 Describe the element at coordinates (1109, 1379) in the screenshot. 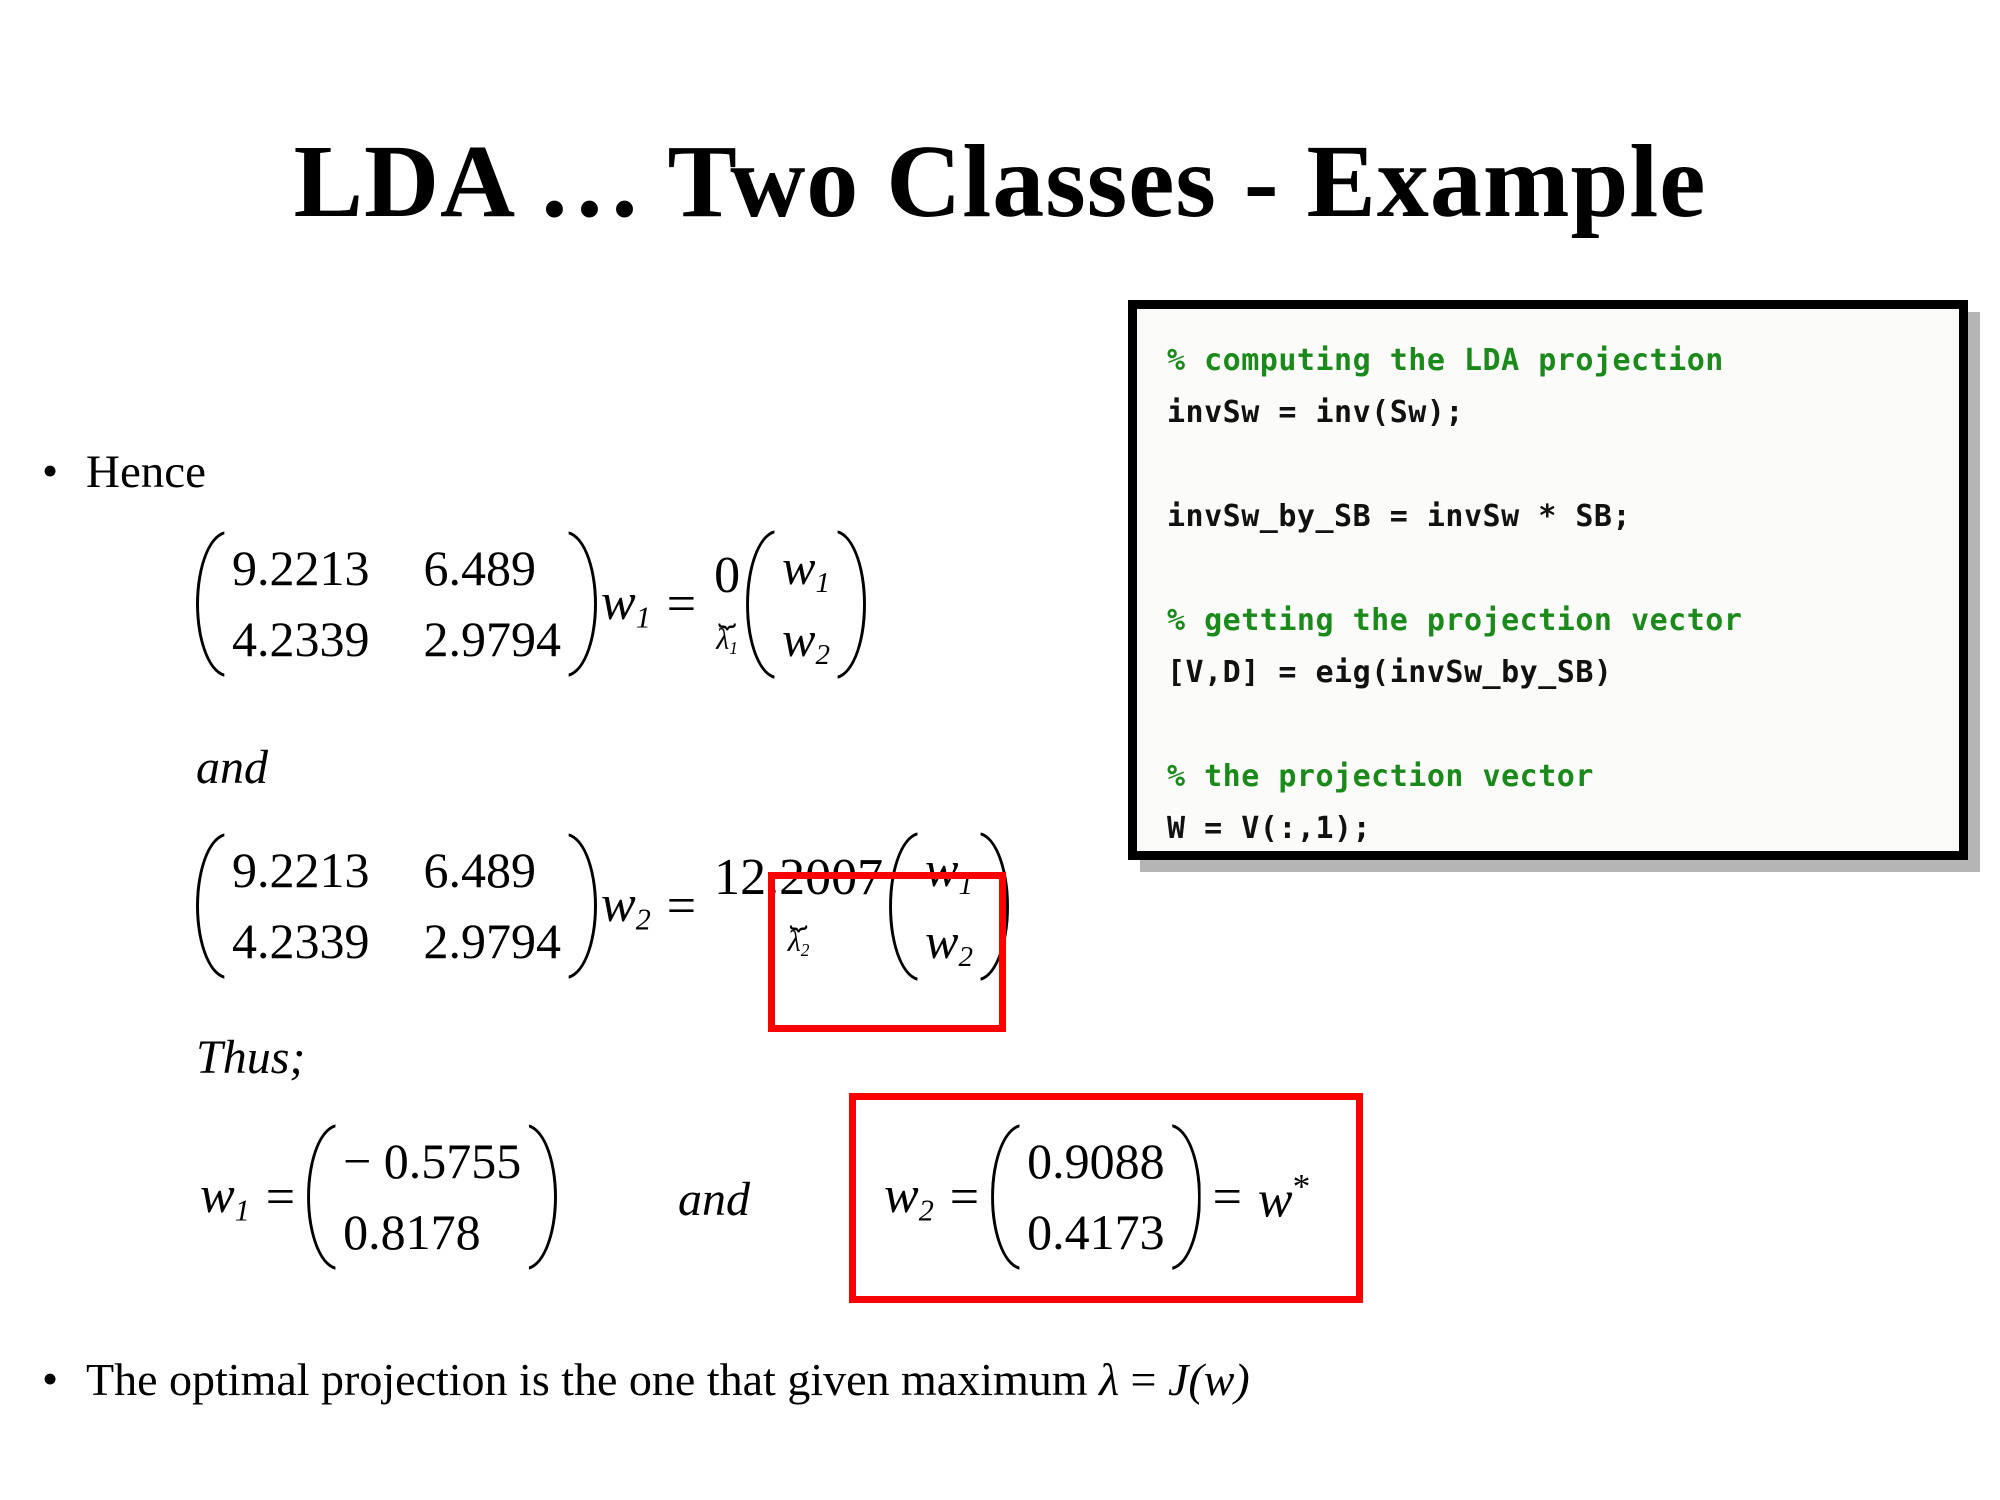

I see `lambda-symbol: λ` at that location.